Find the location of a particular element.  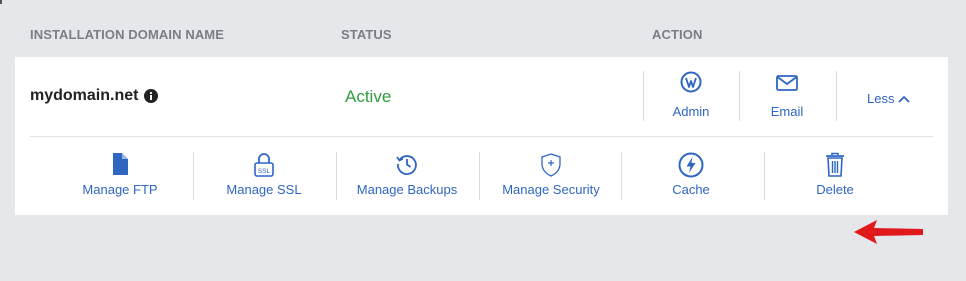

red-arrow-icon is located at coordinates (888, 232).